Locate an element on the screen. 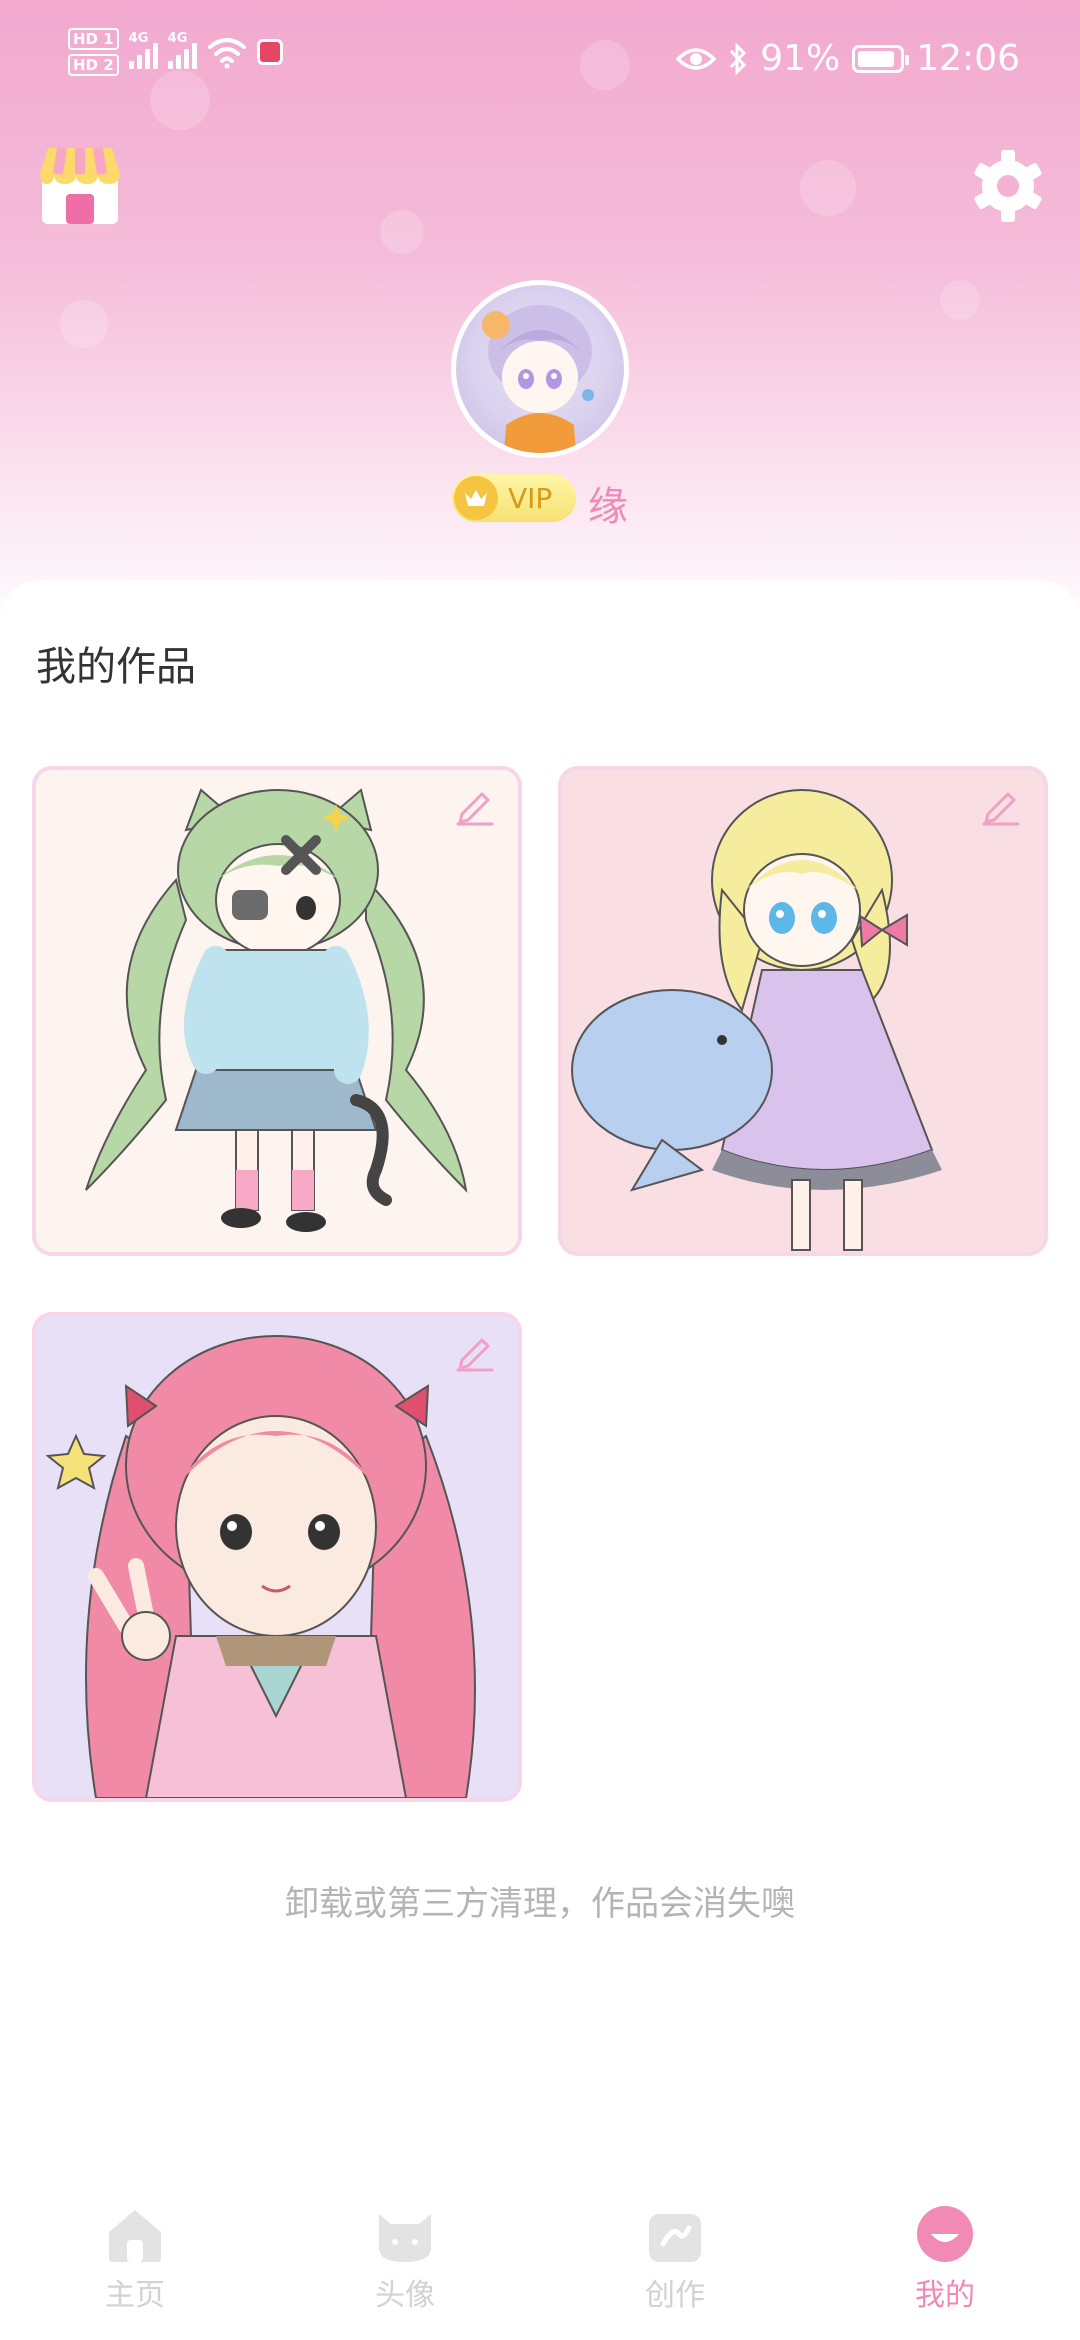  tab-profile: 我的 is located at coordinates (945, 2265).